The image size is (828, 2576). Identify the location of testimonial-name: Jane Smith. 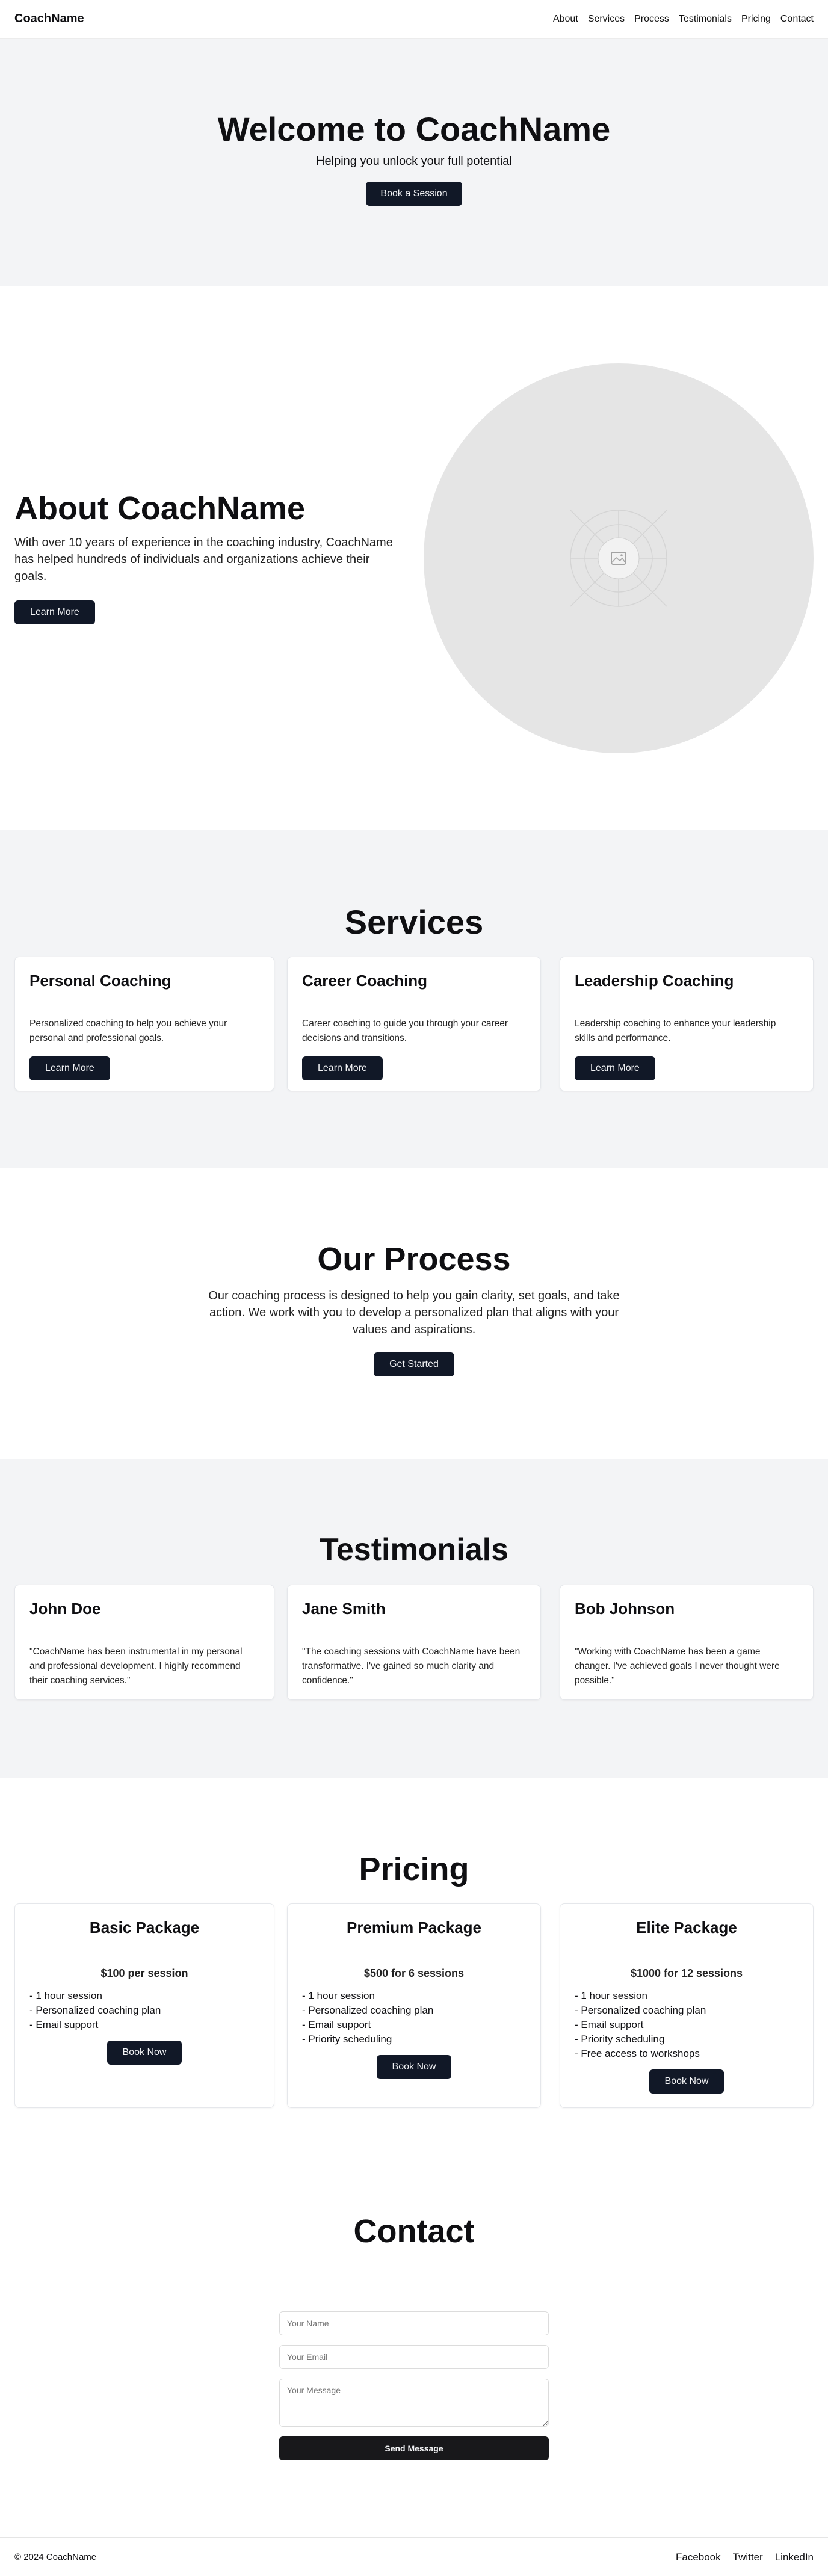
(344, 1609).